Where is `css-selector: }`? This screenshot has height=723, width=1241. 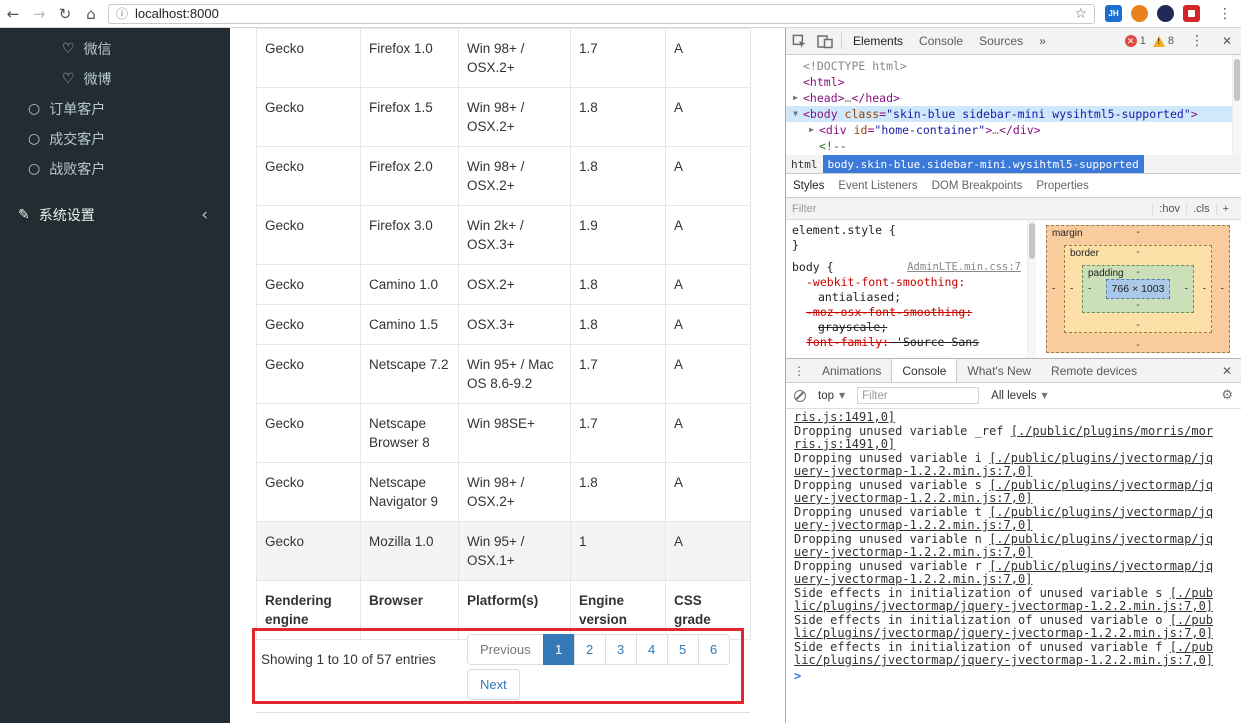 css-selector: } is located at coordinates (795, 245).